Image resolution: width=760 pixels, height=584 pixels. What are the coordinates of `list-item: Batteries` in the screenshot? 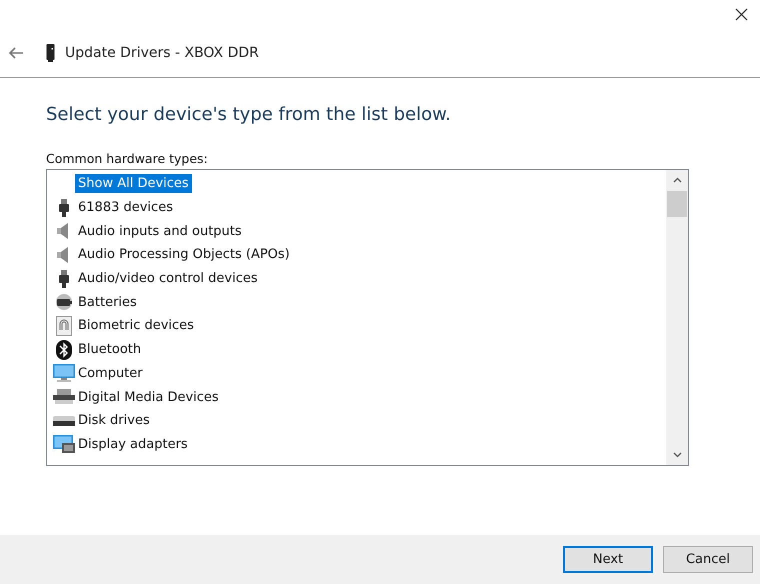 It's located at (107, 302).